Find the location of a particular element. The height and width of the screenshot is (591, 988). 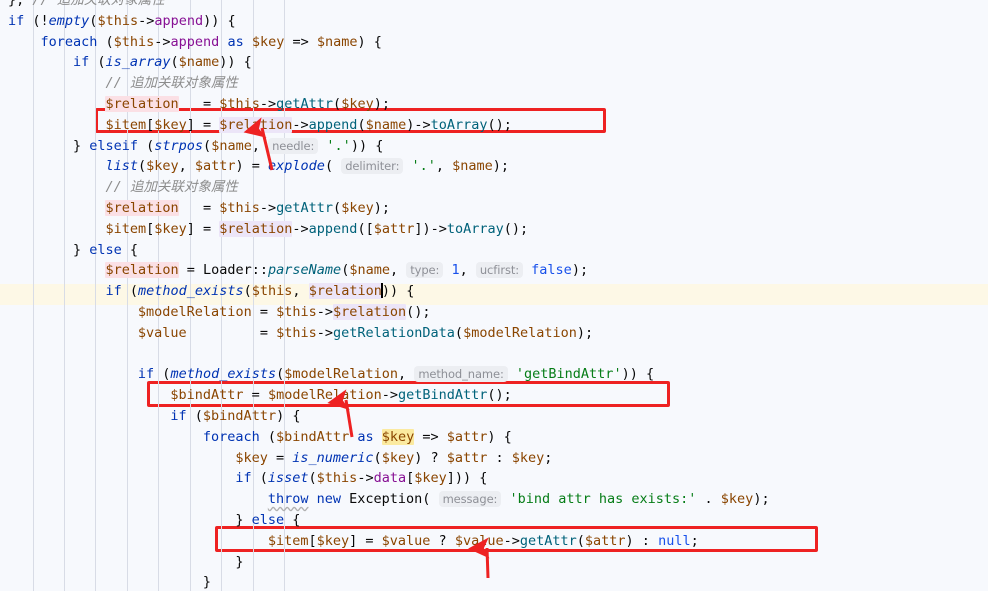

code-line: foreach ($bindAttr as $key => $attr) { is located at coordinates (494, 437).